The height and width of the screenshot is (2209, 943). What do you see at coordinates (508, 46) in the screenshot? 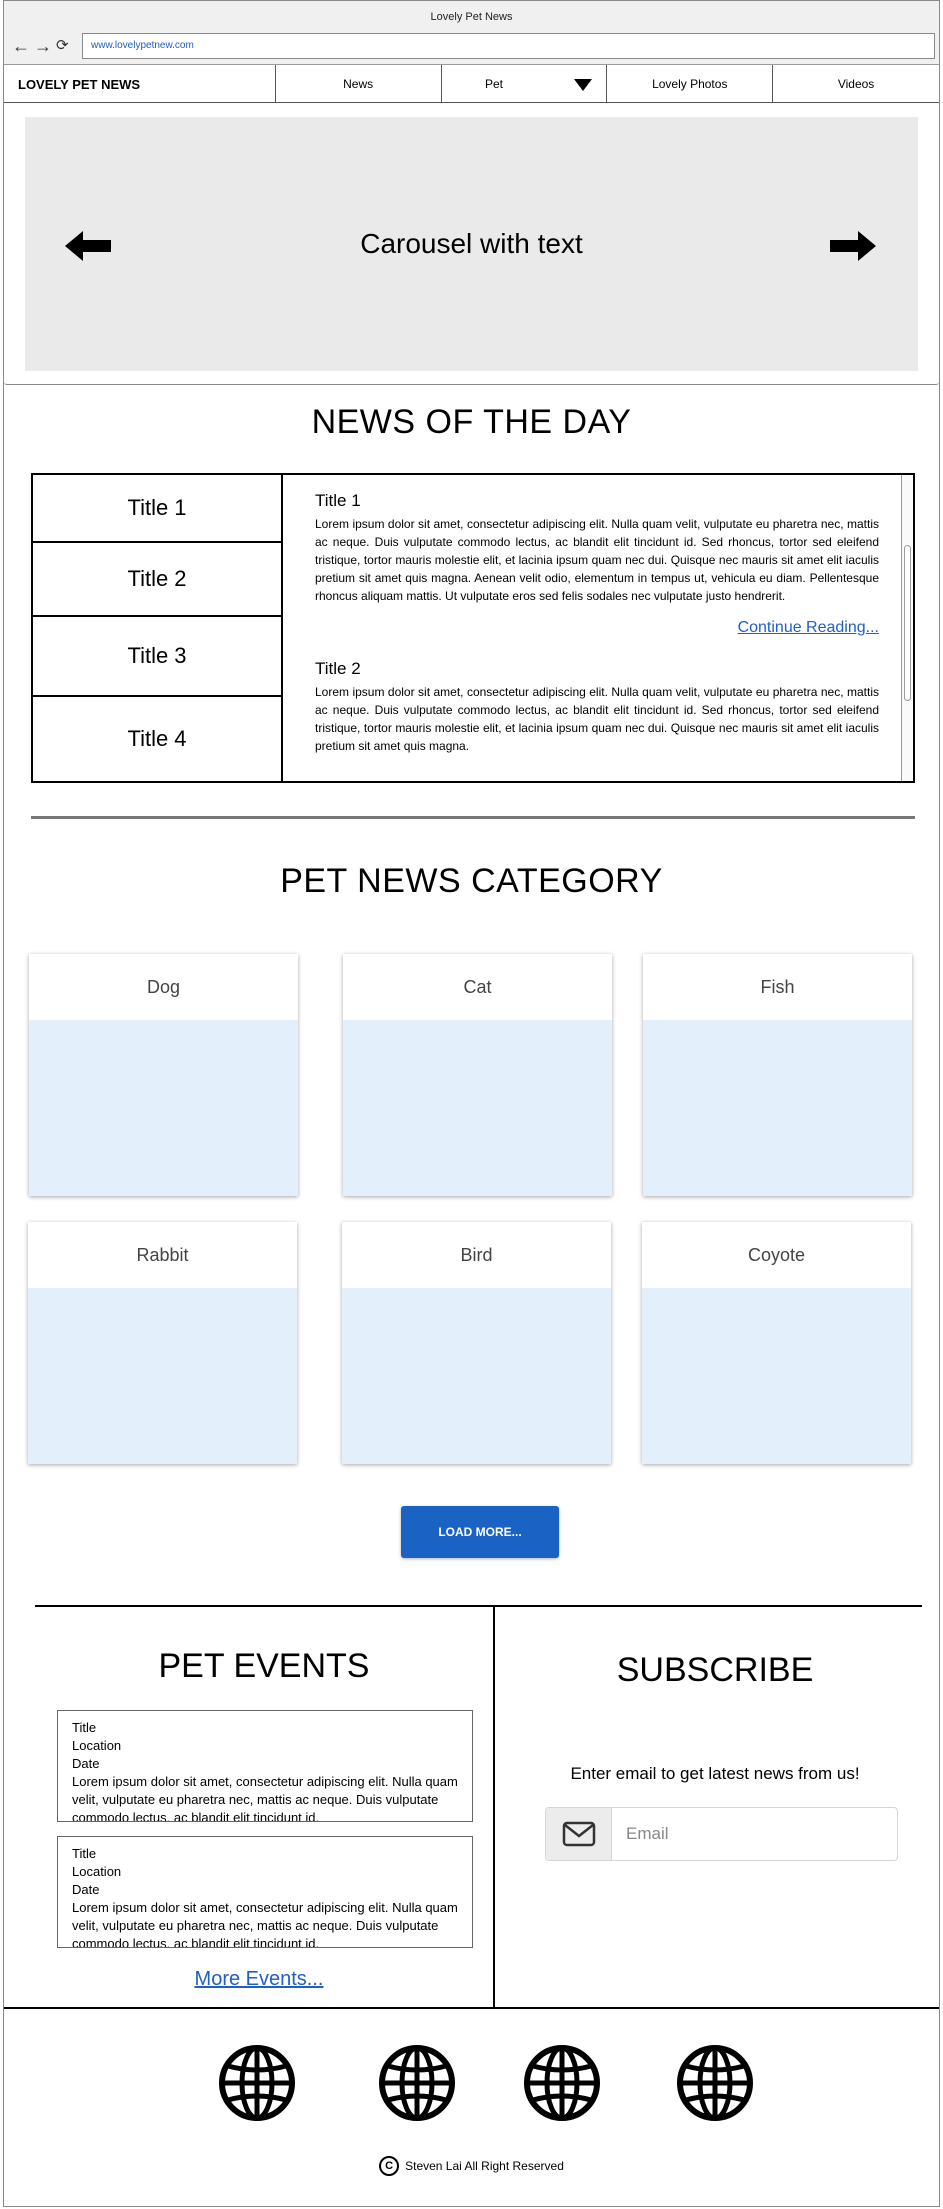
I see `url-bar: www.lovelypetnew.com` at bounding box center [508, 46].